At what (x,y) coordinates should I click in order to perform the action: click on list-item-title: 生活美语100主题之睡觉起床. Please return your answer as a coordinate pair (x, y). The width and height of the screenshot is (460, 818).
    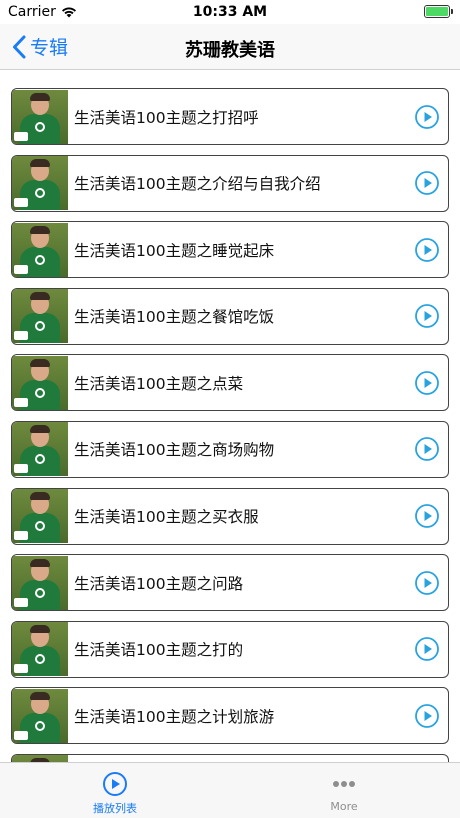
    Looking at the image, I should click on (174, 250).